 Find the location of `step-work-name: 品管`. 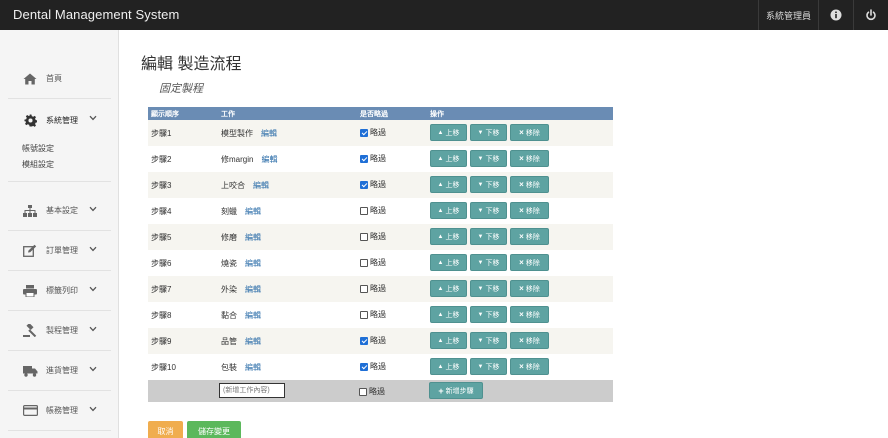

step-work-name: 品管 is located at coordinates (229, 341).